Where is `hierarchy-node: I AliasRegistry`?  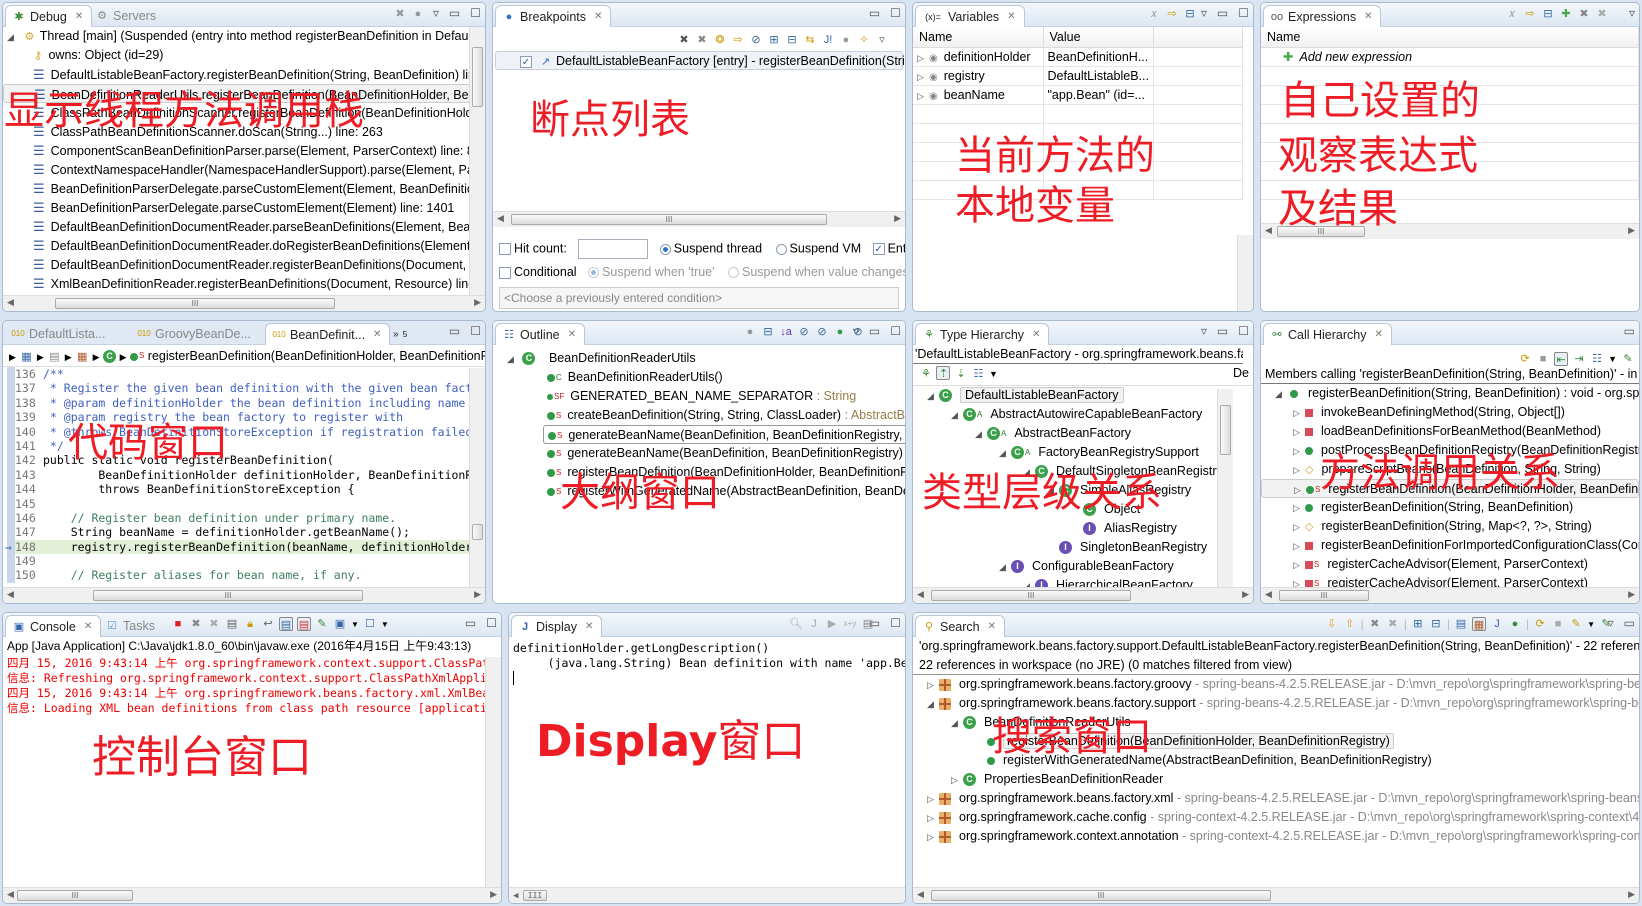
hierarchy-node: I AliasRegistry is located at coordinates (1072, 528).